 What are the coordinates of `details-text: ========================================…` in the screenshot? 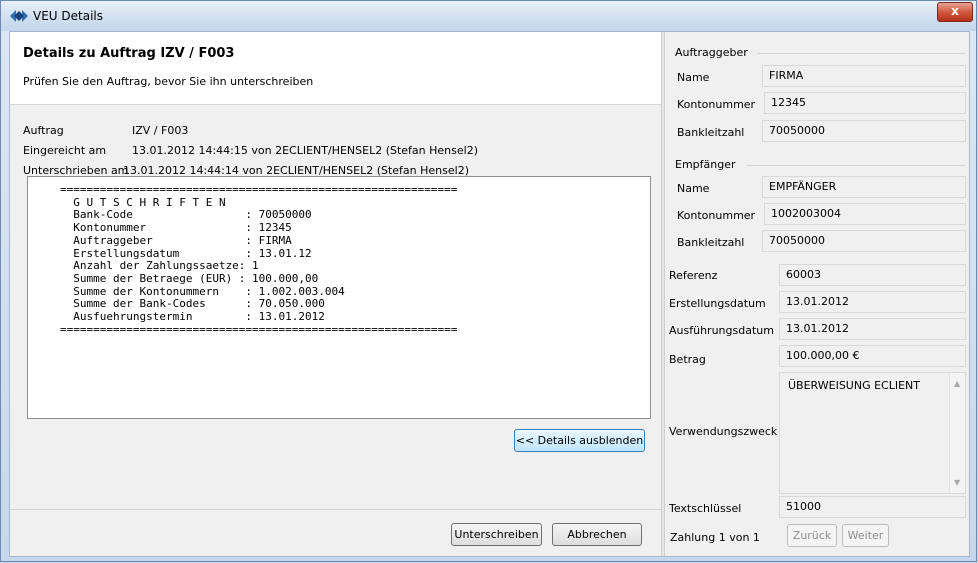 It's located at (259, 259).